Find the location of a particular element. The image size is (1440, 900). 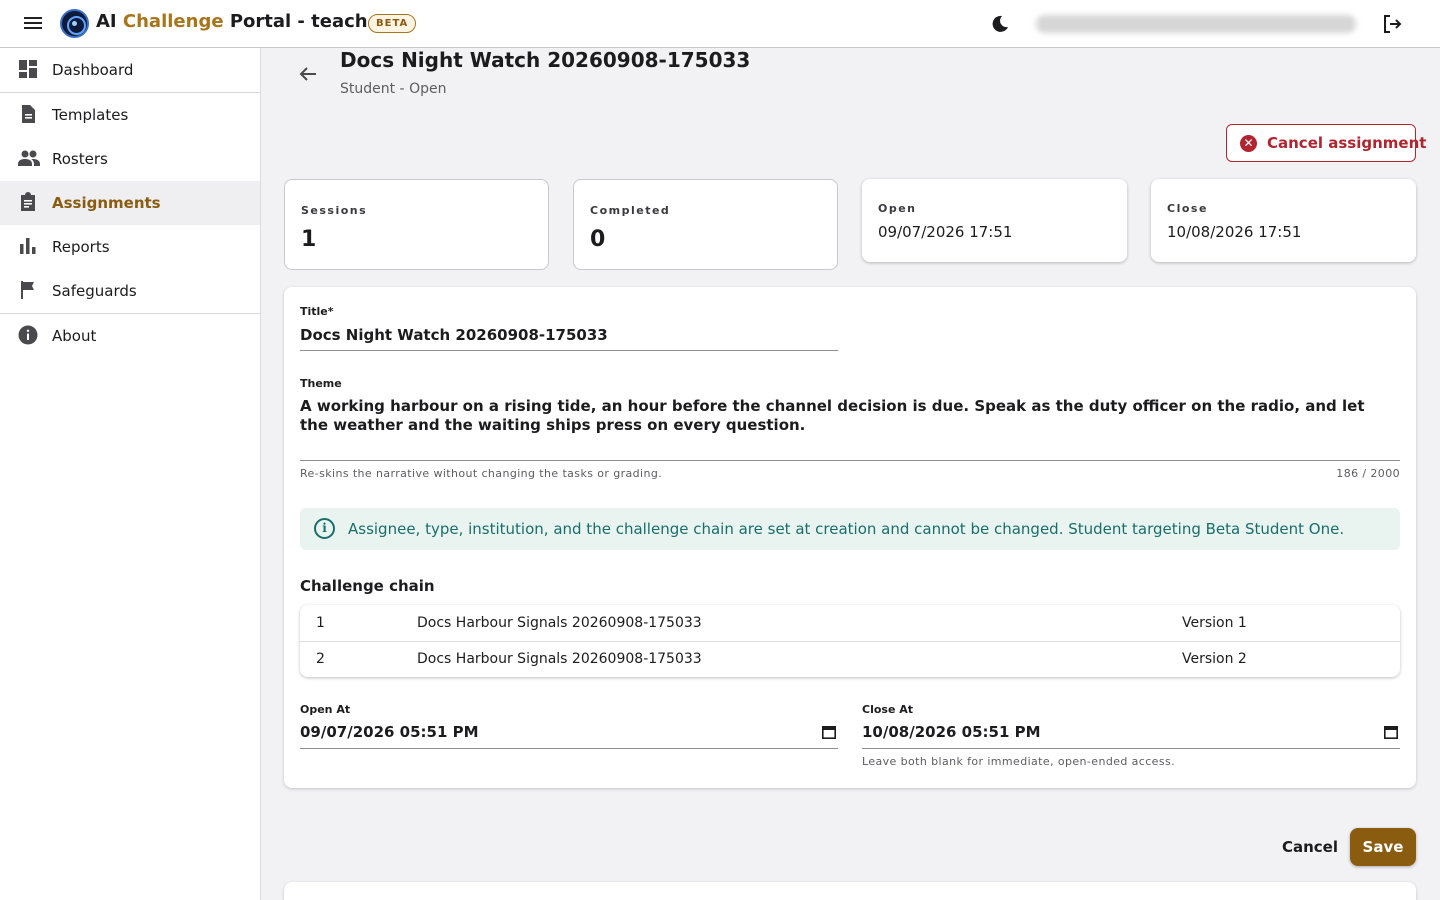

challenge-chain-label: Challenge chain is located at coordinates (367, 586).